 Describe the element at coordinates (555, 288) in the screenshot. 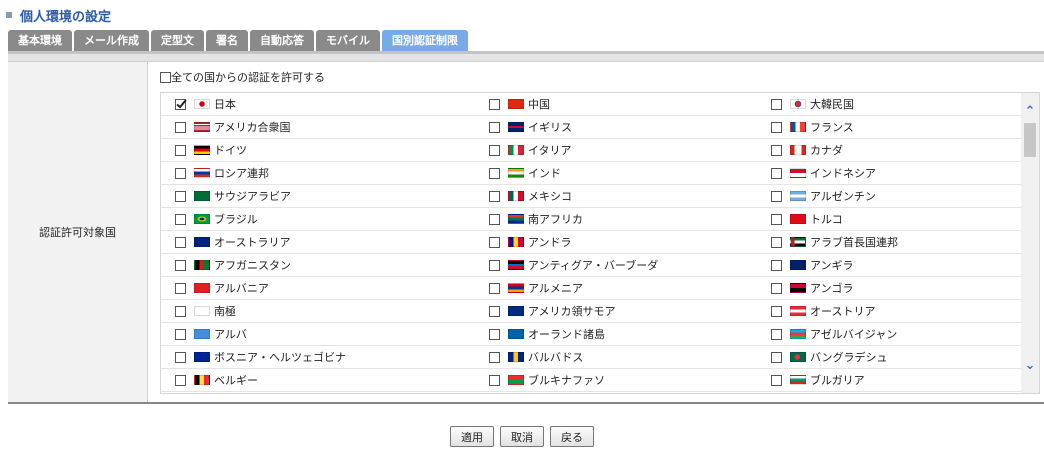

I see `country-name: アルメニア` at that location.